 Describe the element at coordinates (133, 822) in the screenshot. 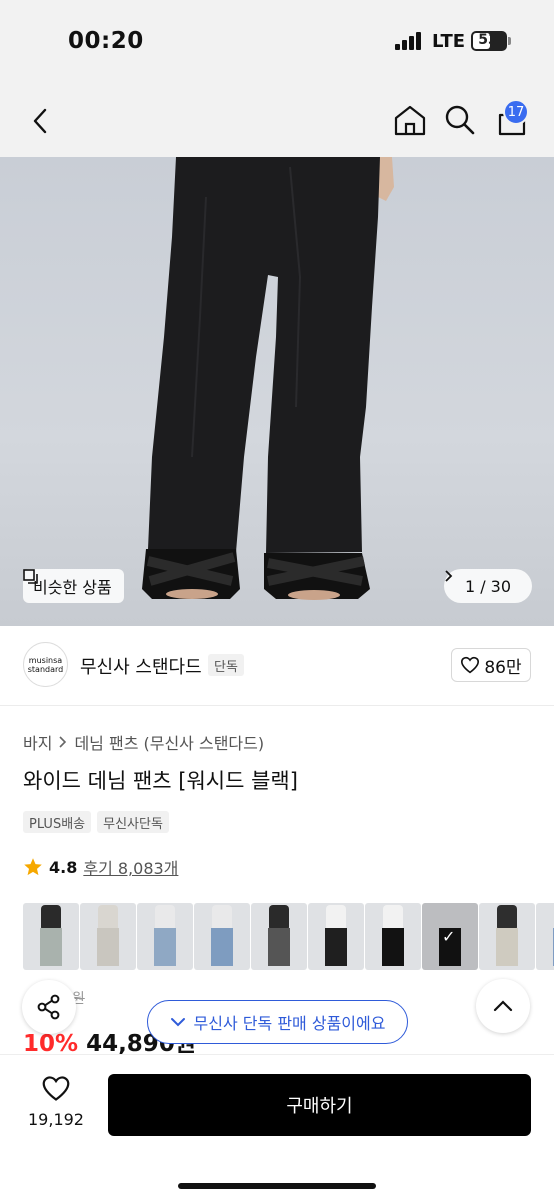

I see `tag-exclusive: 무신사단독` at that location.